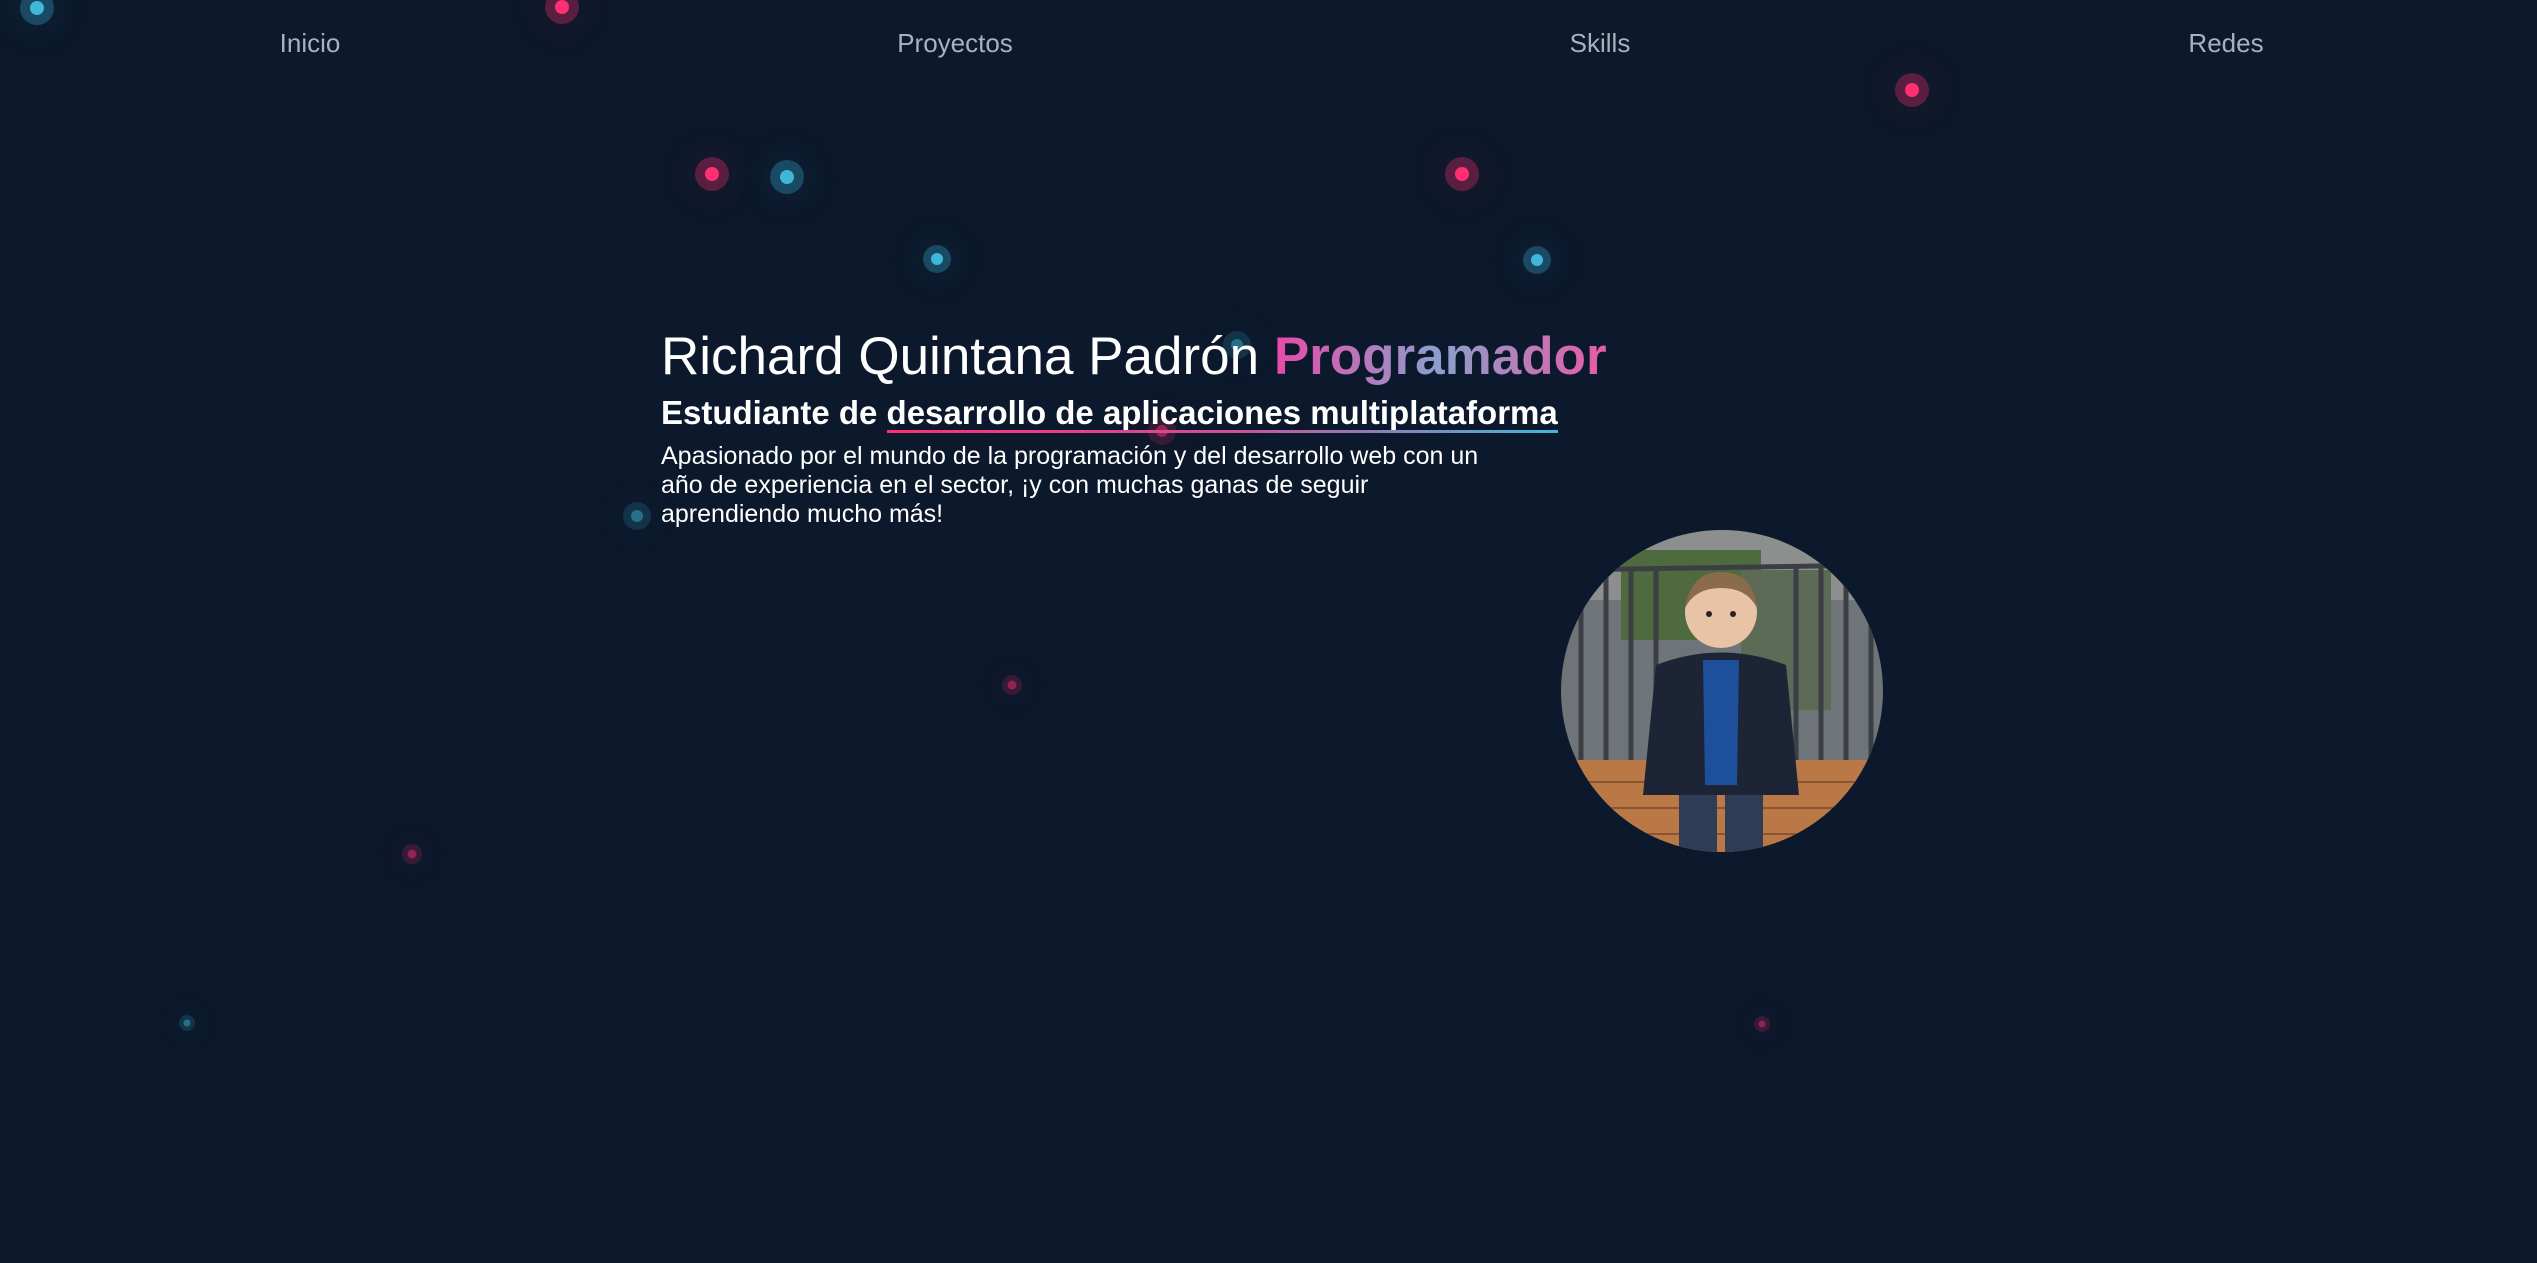  What do you see at coordinates (955, 43) in the screenshot?
I see `nav-link-proyectos: Proyectos` at bounding box center [955, 43].